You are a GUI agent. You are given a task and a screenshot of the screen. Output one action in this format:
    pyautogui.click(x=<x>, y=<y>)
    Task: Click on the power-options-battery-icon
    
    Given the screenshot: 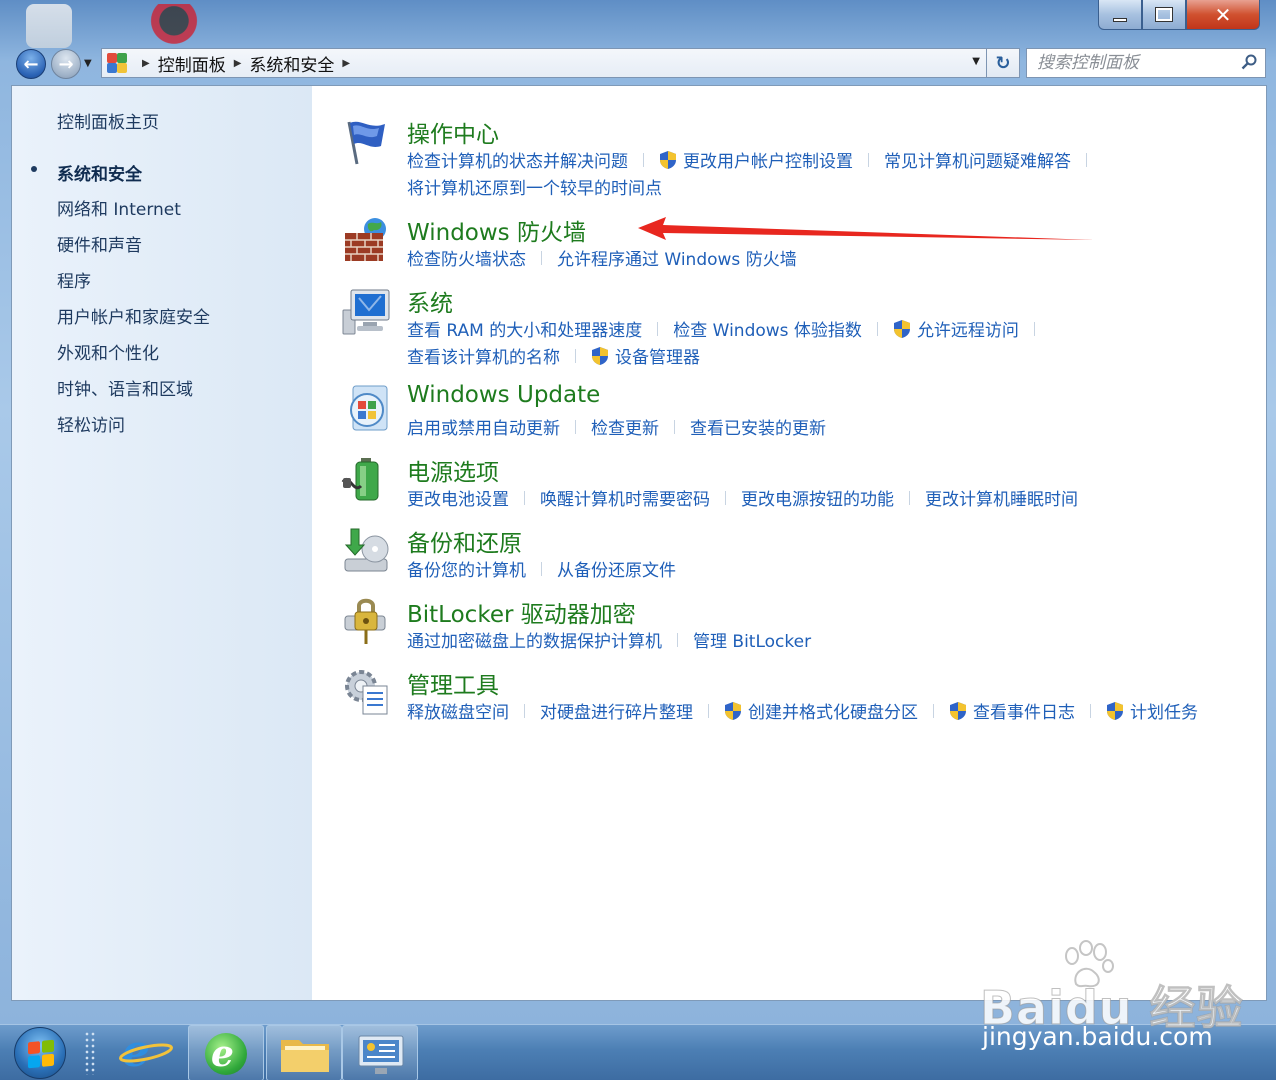 What is the action you would take?
    pyautogui.click(x=367, y=480)
    